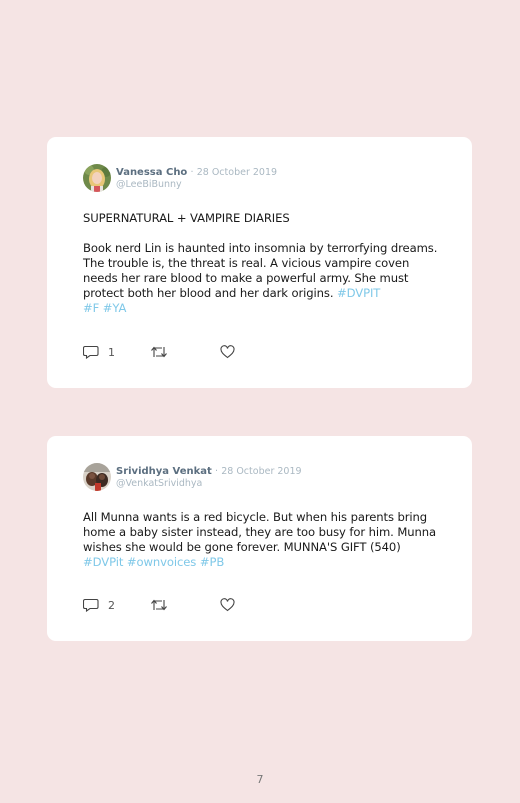  Describe the element at coordinates (186, 218) in the screenshot. I see `tweet-title-line: SUPERNATURAL + VAMPIRE DIARIES` at that location.